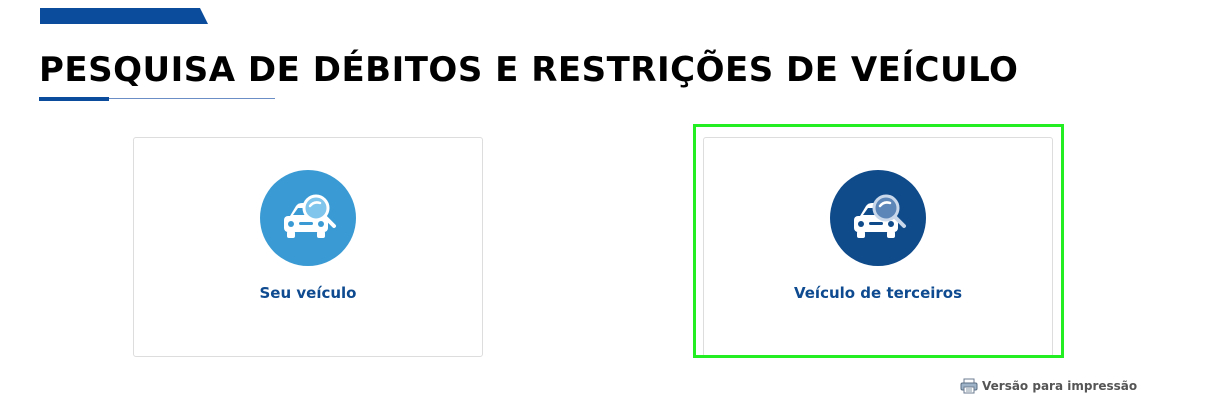 The height and width of the screenshot is (411, 1213). Describe the element at coordinates (969, 386) in the screenshot. I see `printer-icon` at that location.